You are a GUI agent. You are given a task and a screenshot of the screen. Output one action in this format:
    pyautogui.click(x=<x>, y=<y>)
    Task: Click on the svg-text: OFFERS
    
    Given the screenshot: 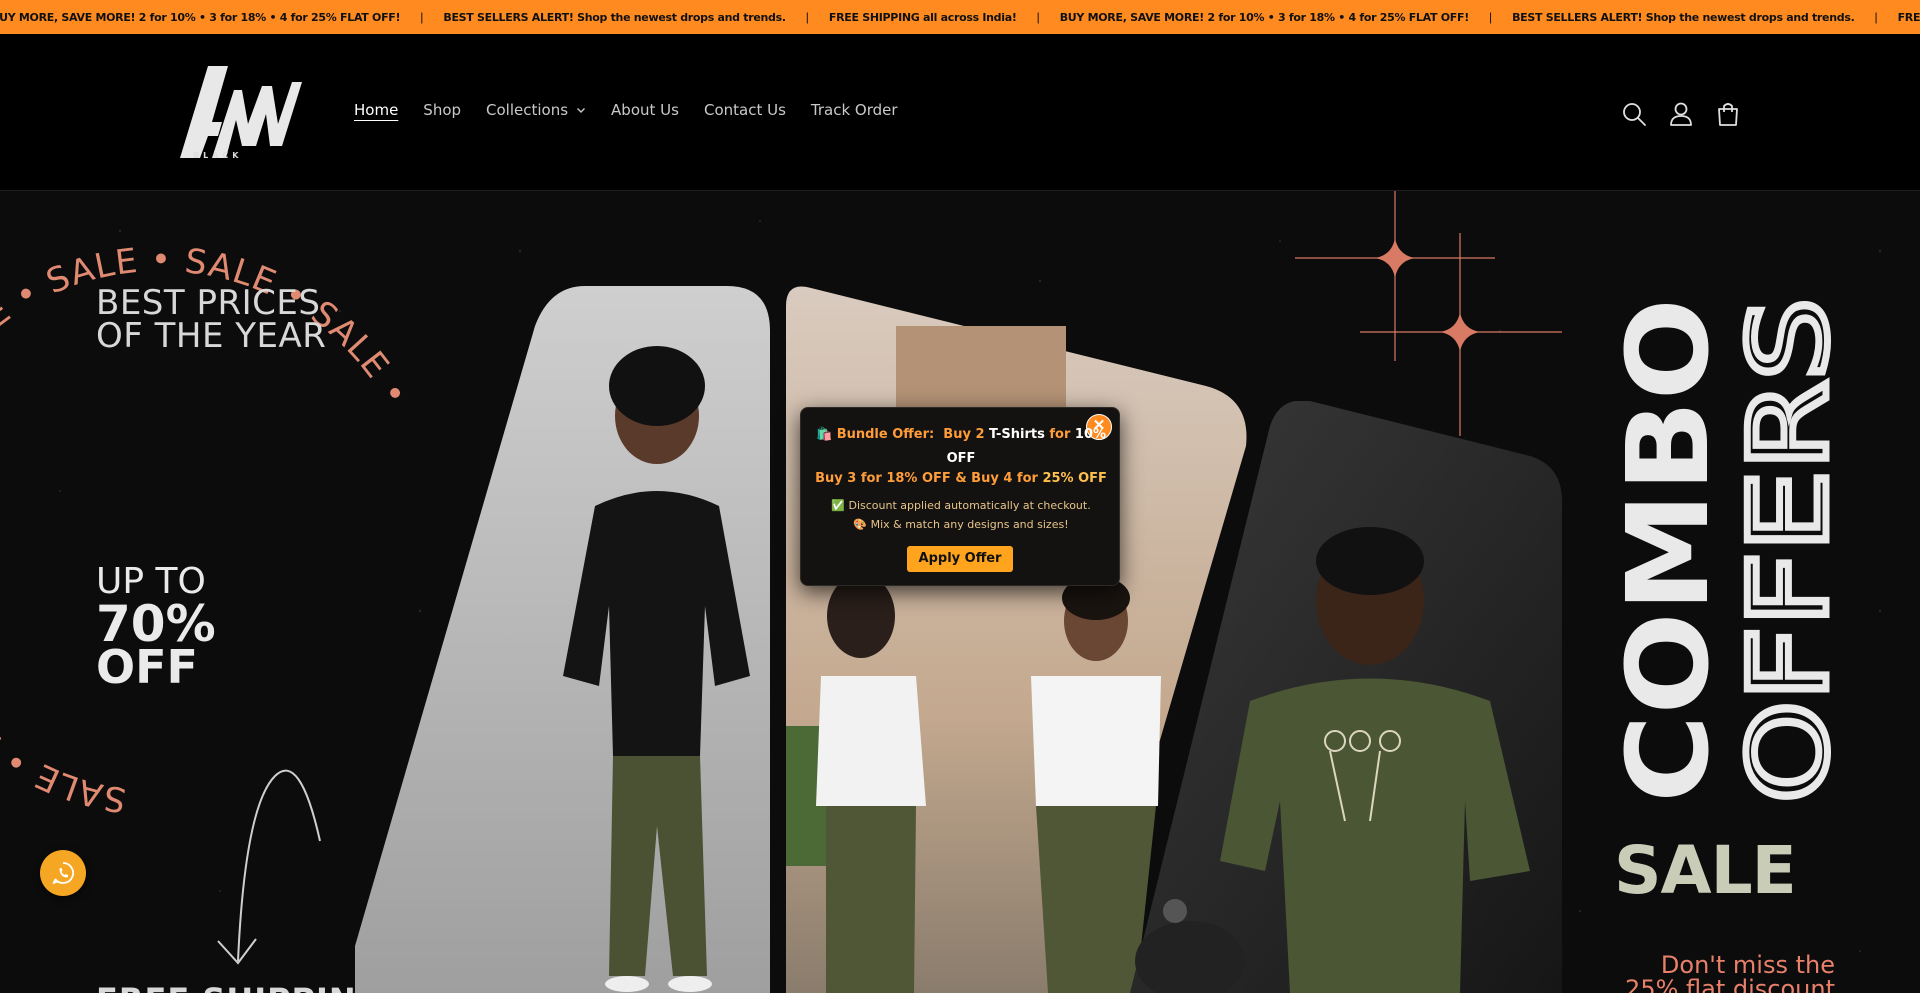 What is the action you would take?
    pyautogui.click(x=1790, y=550)
    